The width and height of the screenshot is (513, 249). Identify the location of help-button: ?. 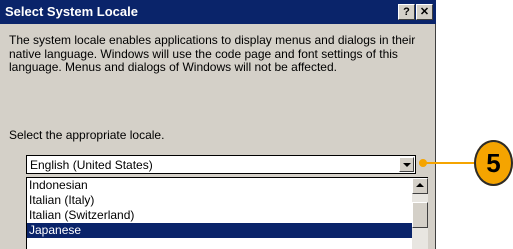
(406, 12).